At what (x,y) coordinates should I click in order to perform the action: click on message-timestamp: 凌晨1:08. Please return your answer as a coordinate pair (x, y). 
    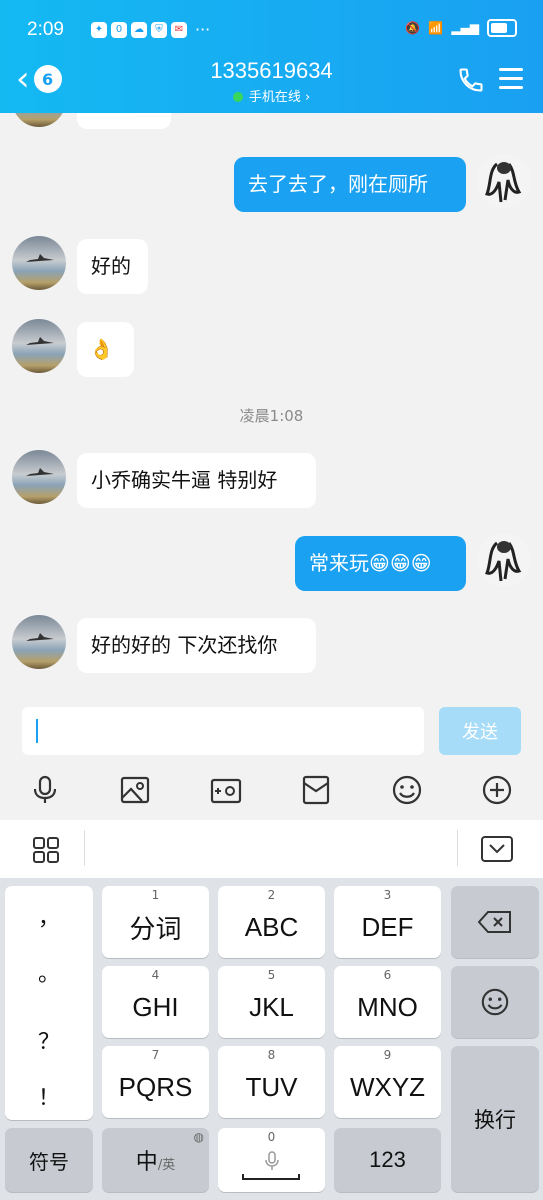
    Looking at the image, I should click on (271, 416).